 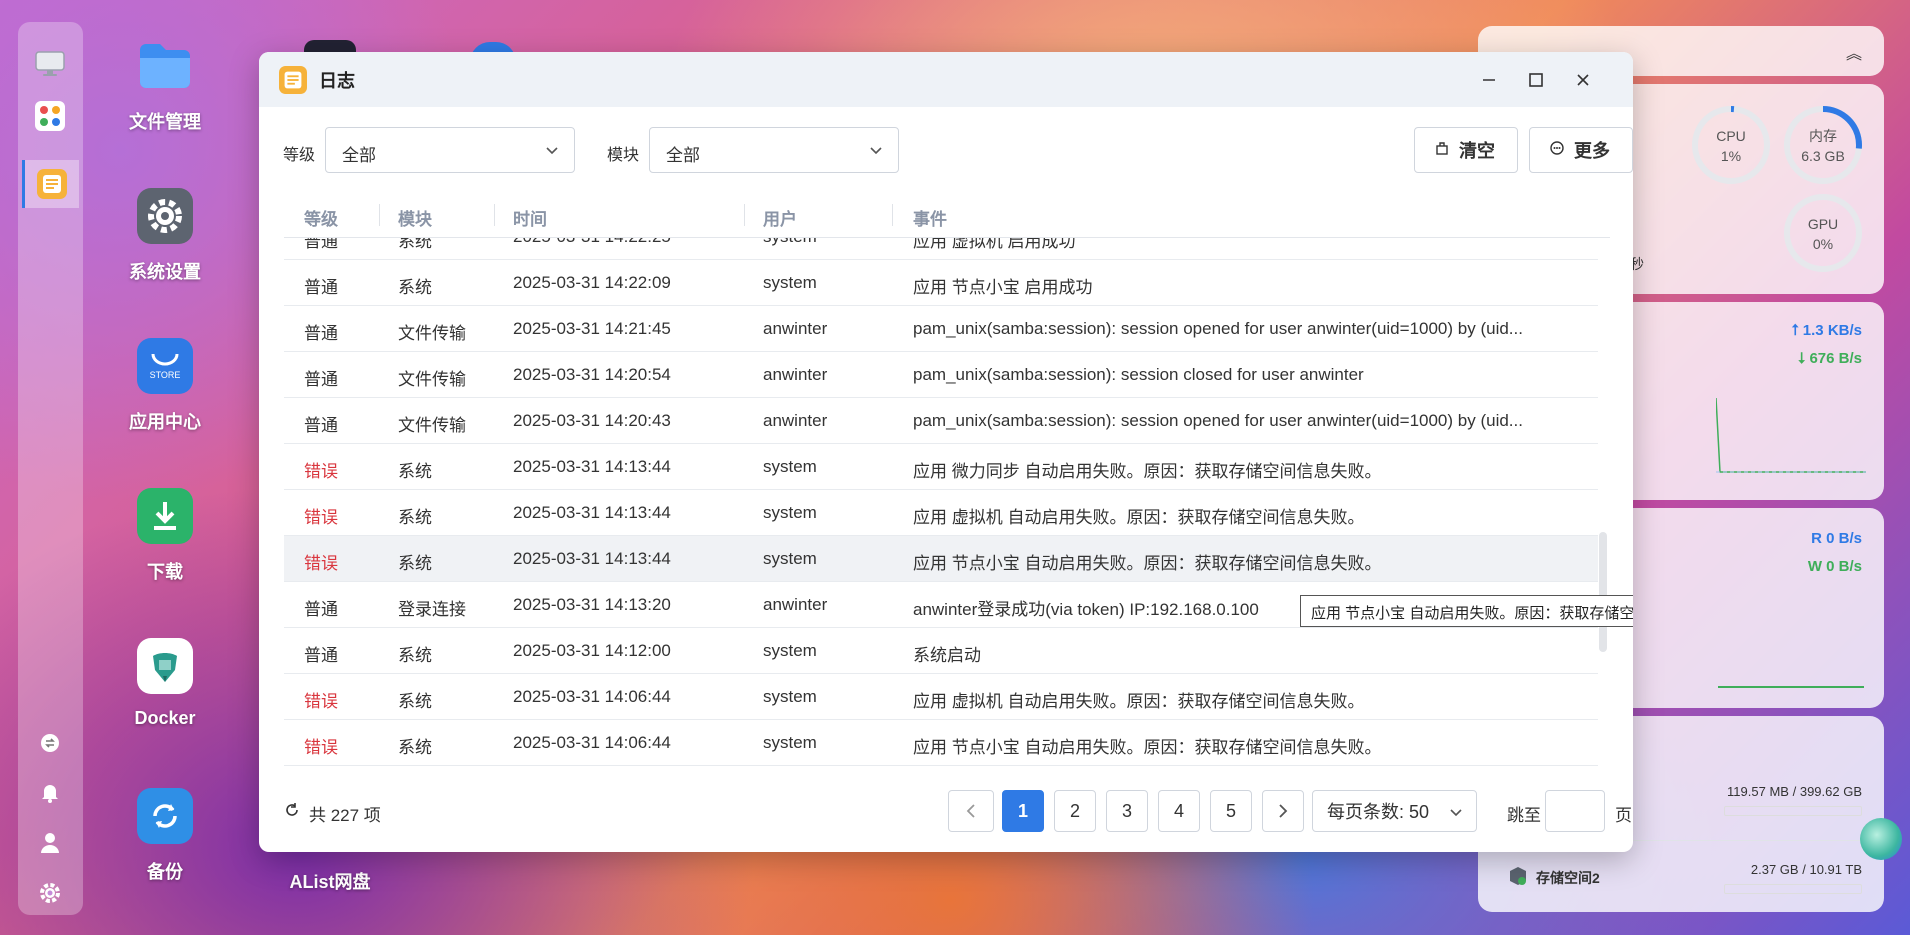 What do you see at coordinates (1179, 811) in the screenshot?
I see `page-button-4: 4` at bounding box center [1179, 811].